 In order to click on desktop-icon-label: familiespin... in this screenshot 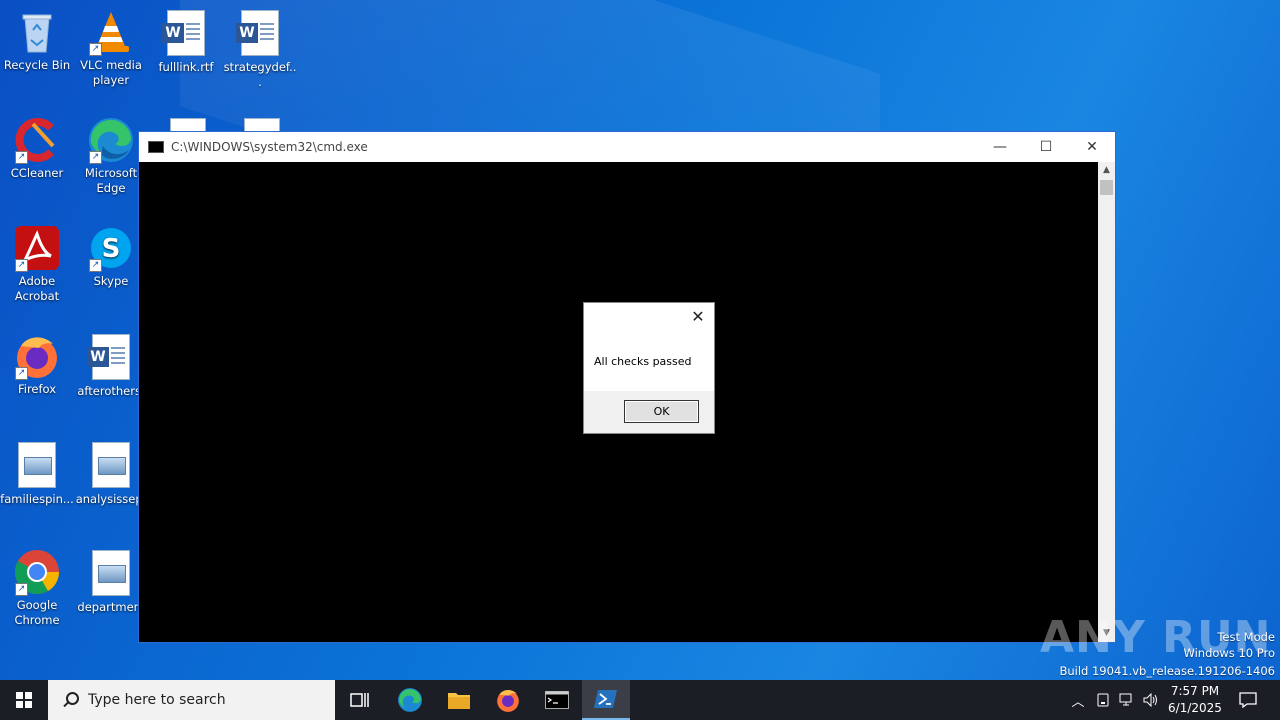, I will do `click(37, 499)`.